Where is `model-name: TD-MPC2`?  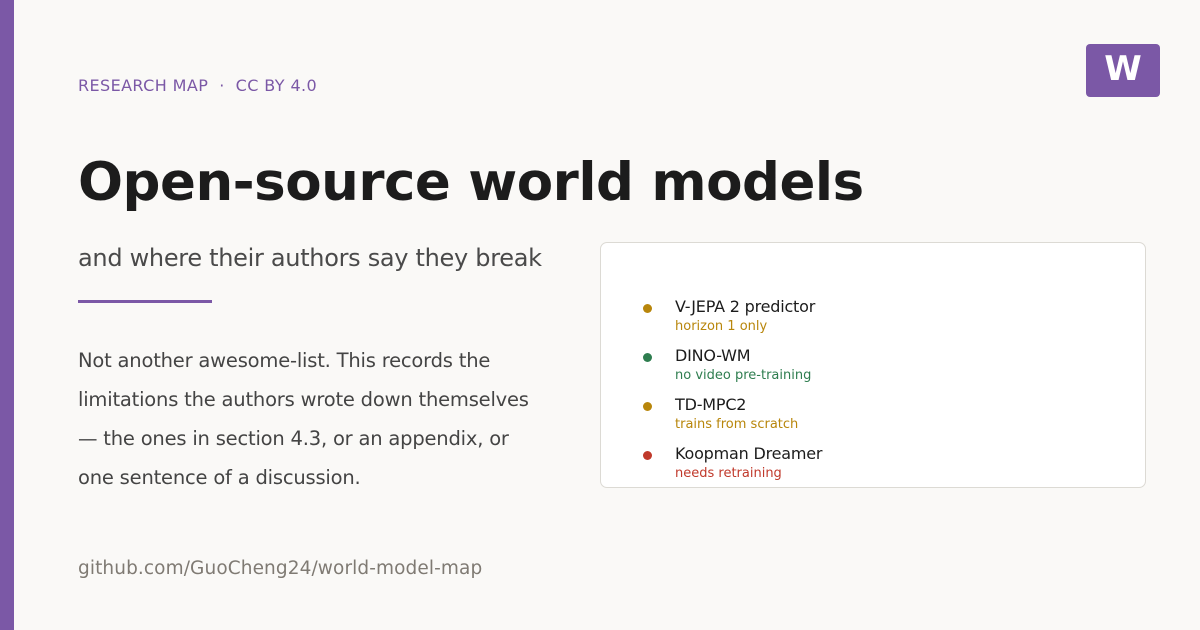 model-name: TD-MPC2 is located at coordinates (711, 404).